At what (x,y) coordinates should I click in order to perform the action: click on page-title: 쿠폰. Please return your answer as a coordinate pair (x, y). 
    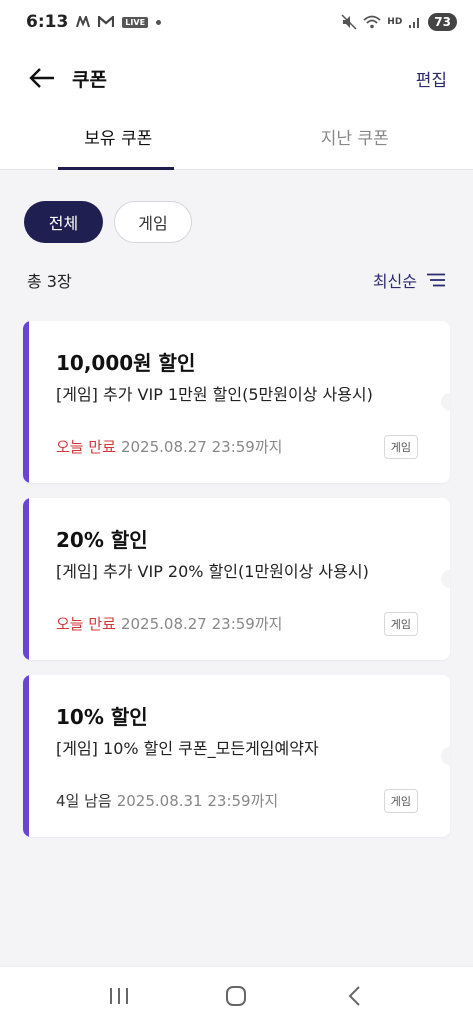
    Looking at the image, I should click on (89, 79).